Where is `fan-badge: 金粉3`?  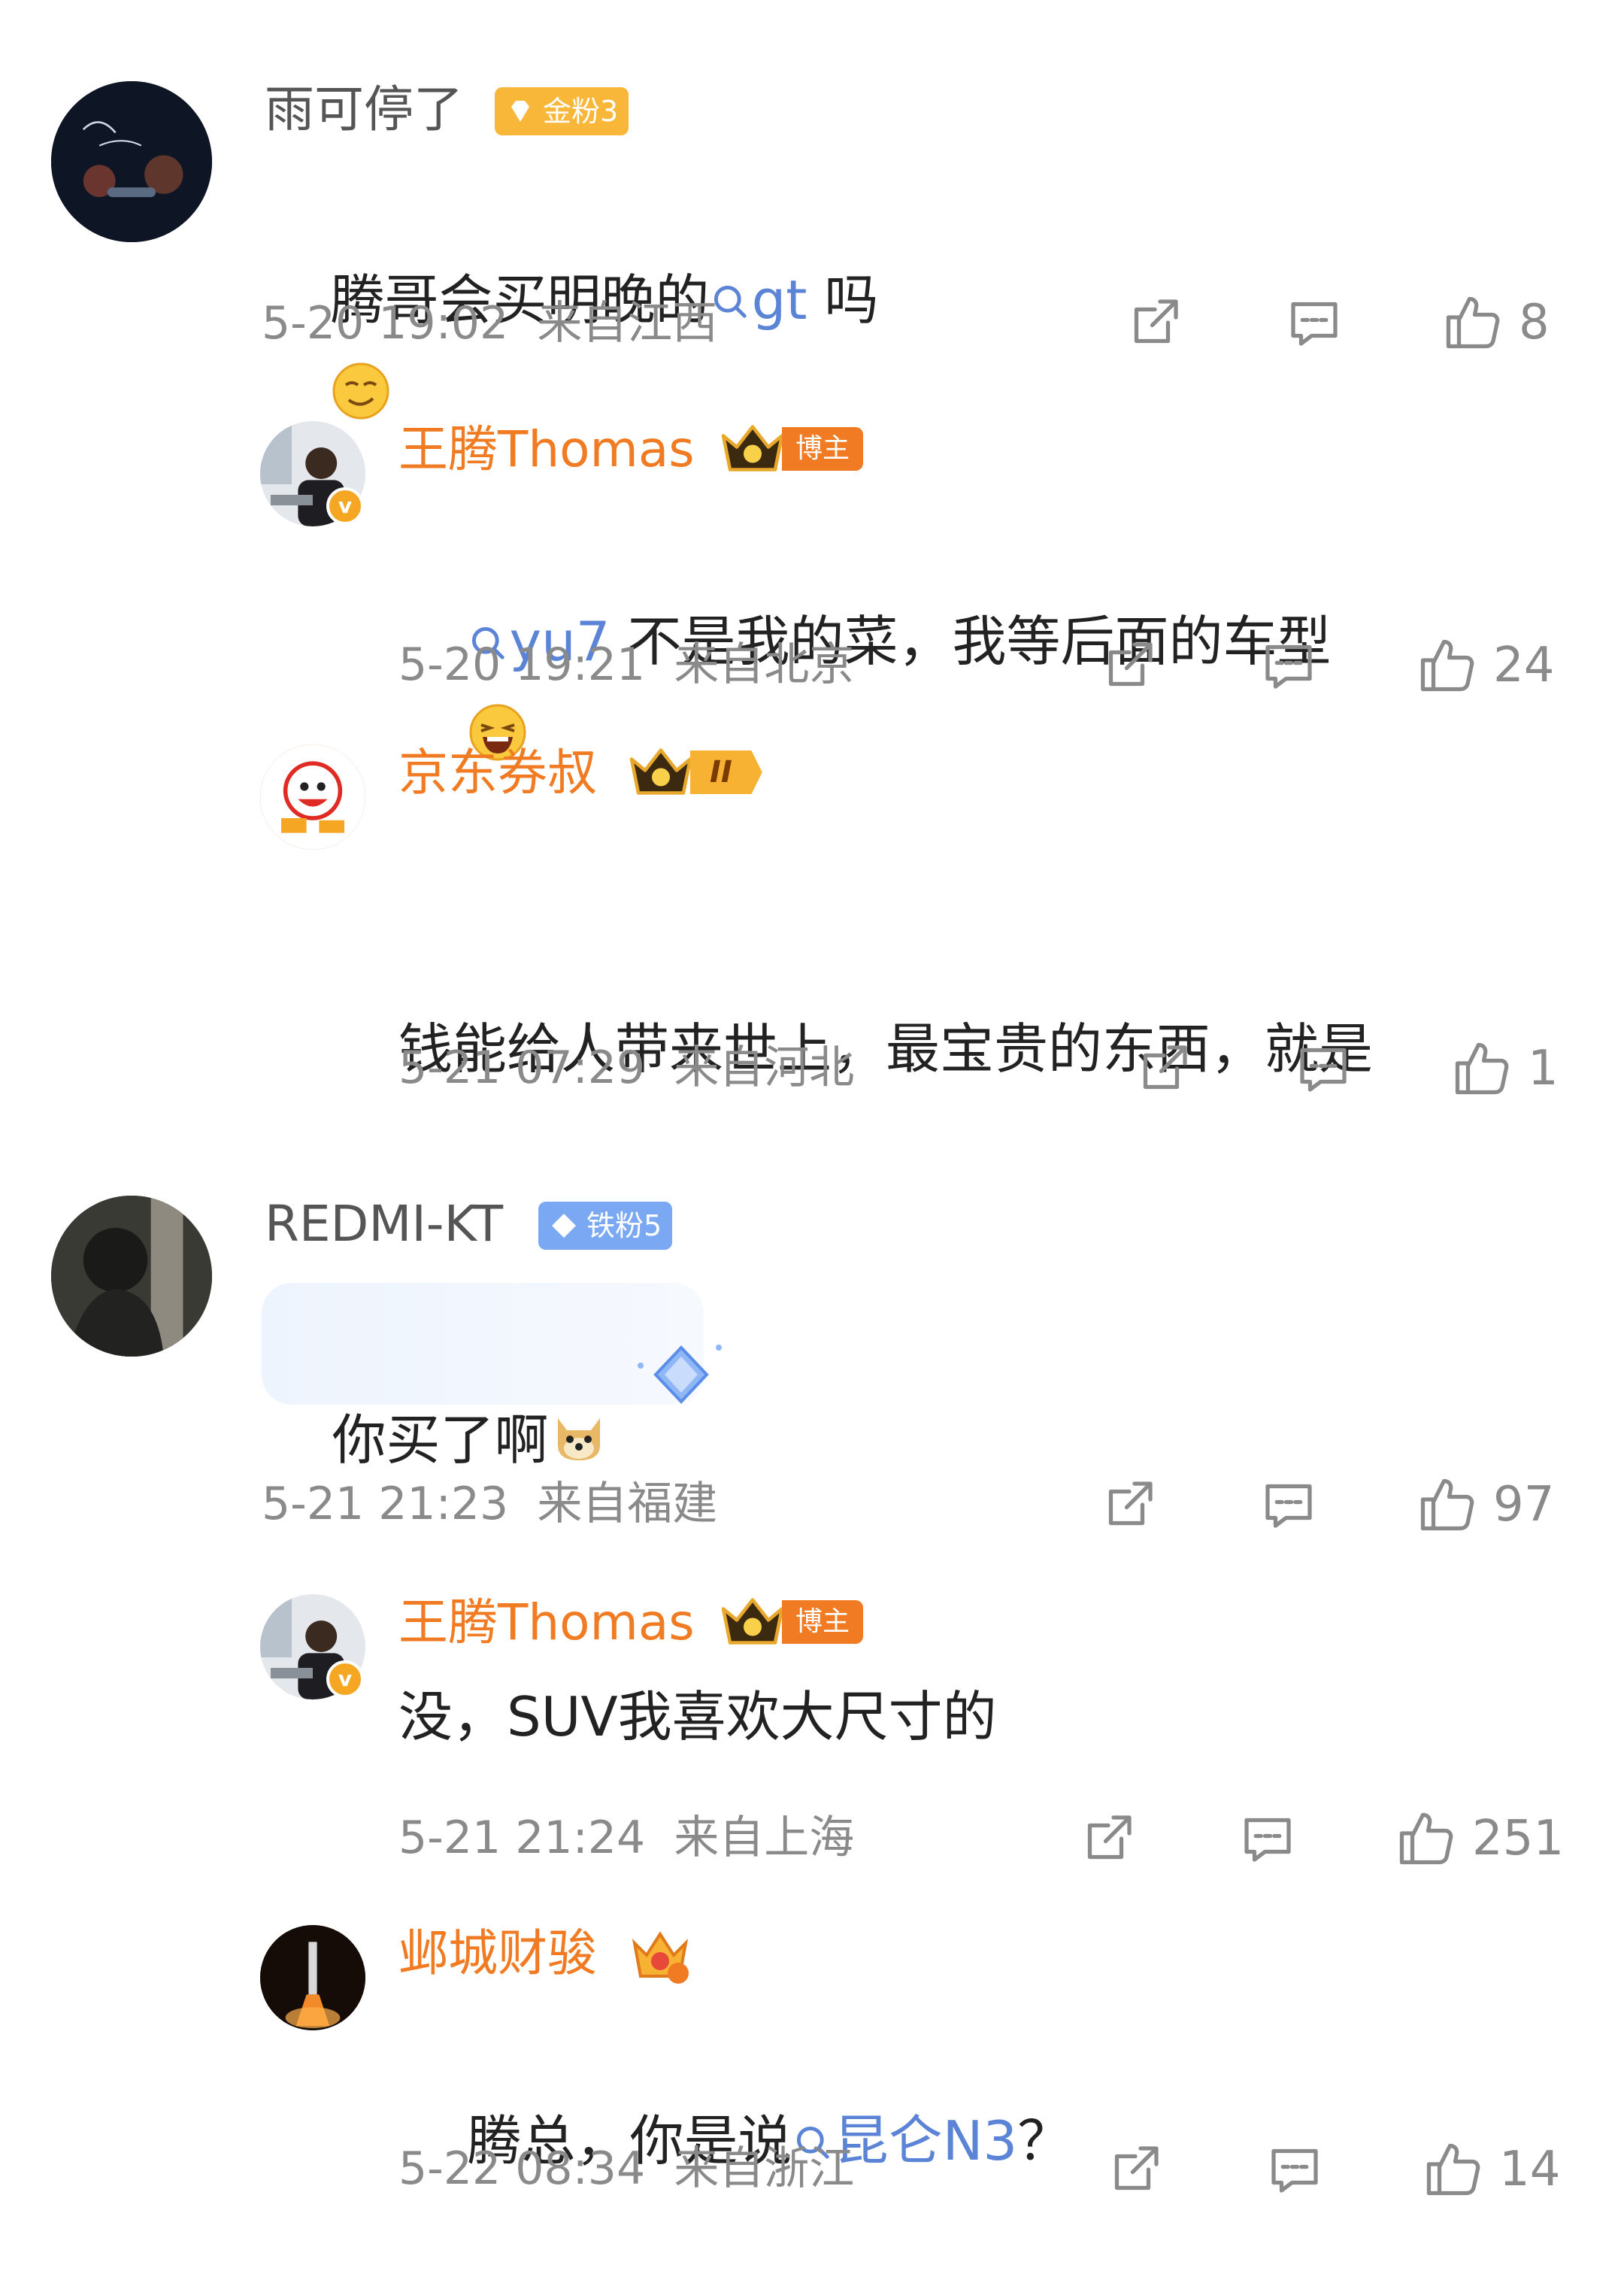 fan-badge: 金粉3 is located at coordinates (562, 111).